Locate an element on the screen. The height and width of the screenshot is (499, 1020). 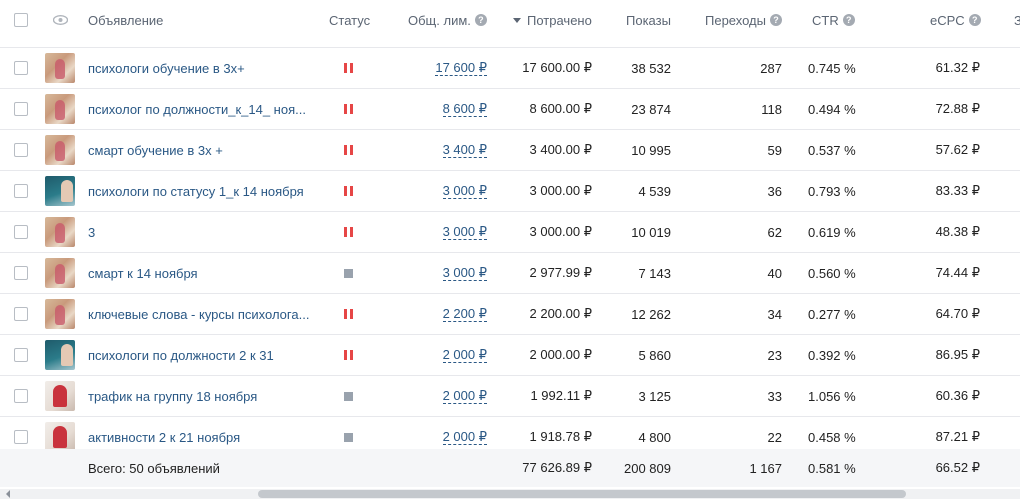
impressions-value: 7 143 is located at coordinates (654, 273).